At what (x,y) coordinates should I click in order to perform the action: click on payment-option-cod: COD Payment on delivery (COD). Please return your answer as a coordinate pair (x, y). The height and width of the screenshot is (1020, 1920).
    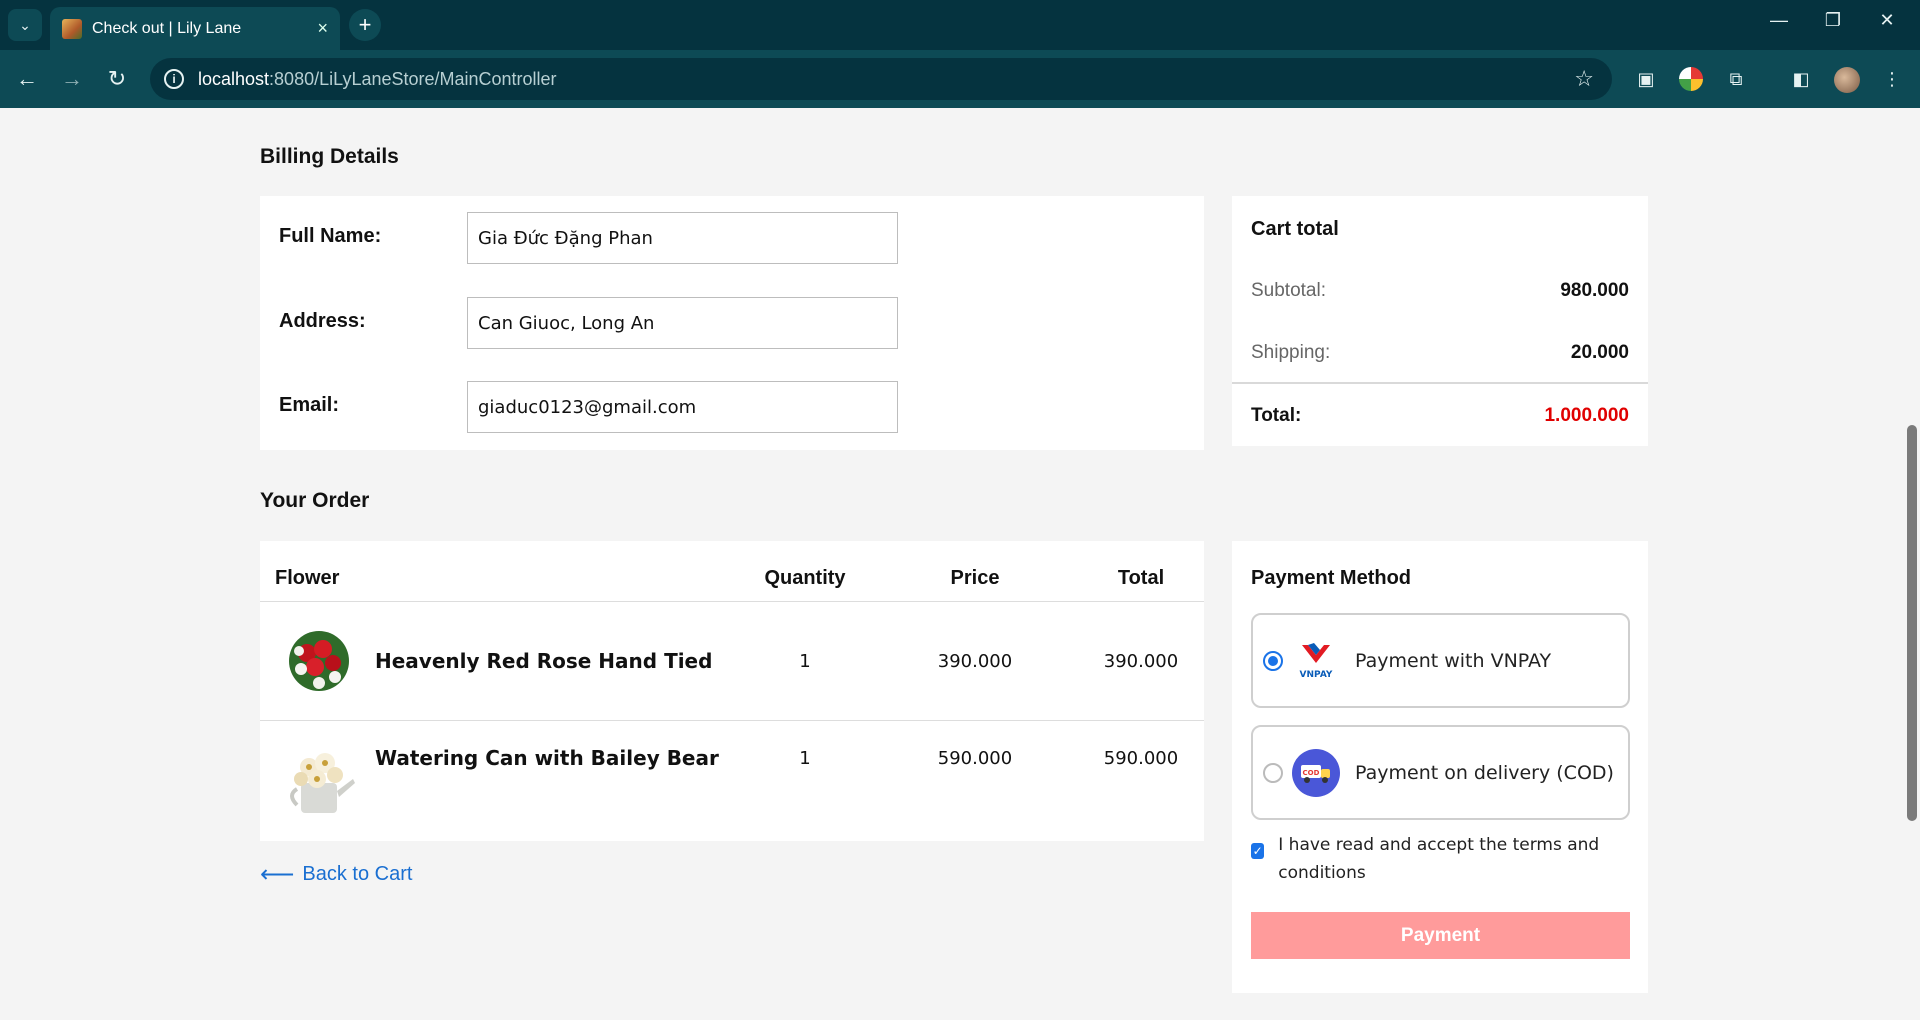
    Looking at the image, I should click on (1440, 772).